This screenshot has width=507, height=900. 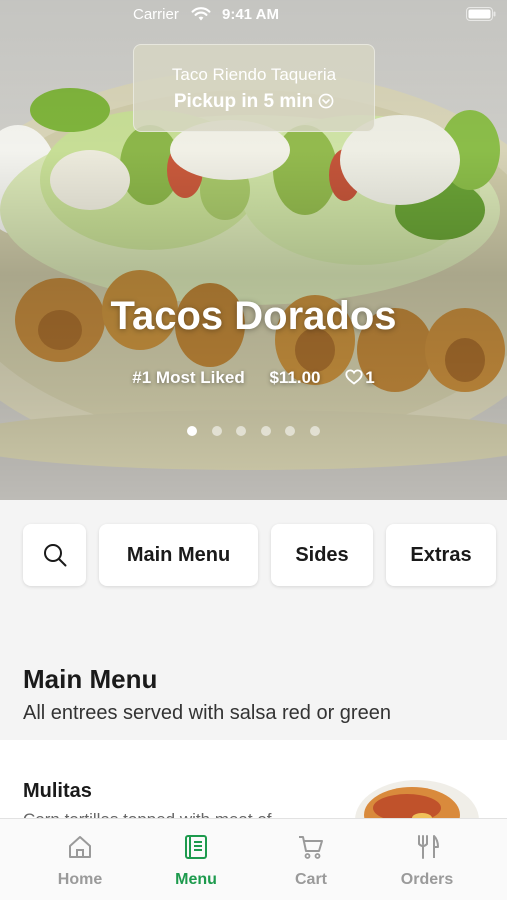 I want to click on tab-home: Home, so click(x=80, y=859).